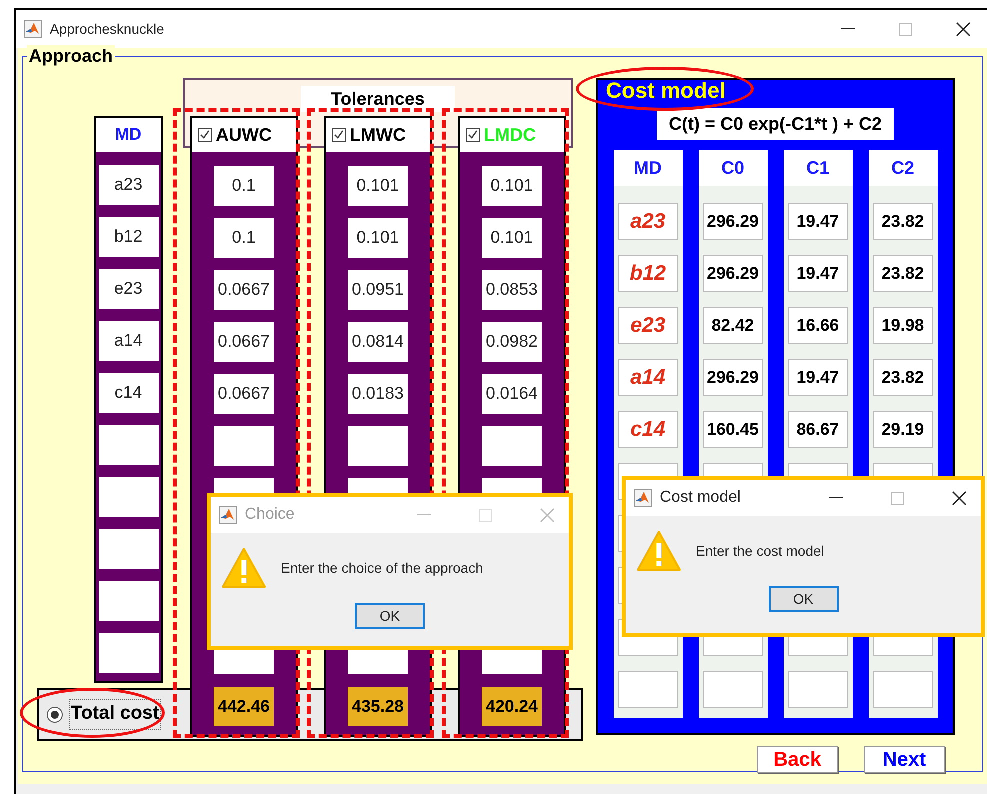 The width and height of the screenshot is (987, 794). I want to click on panel-title: Approach, so click(71, 56).